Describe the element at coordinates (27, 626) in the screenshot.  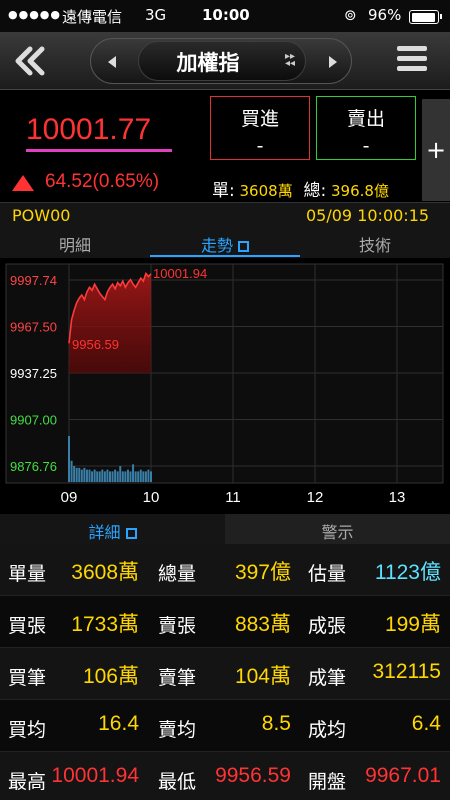
I see `stat-label: 買張` at that location.